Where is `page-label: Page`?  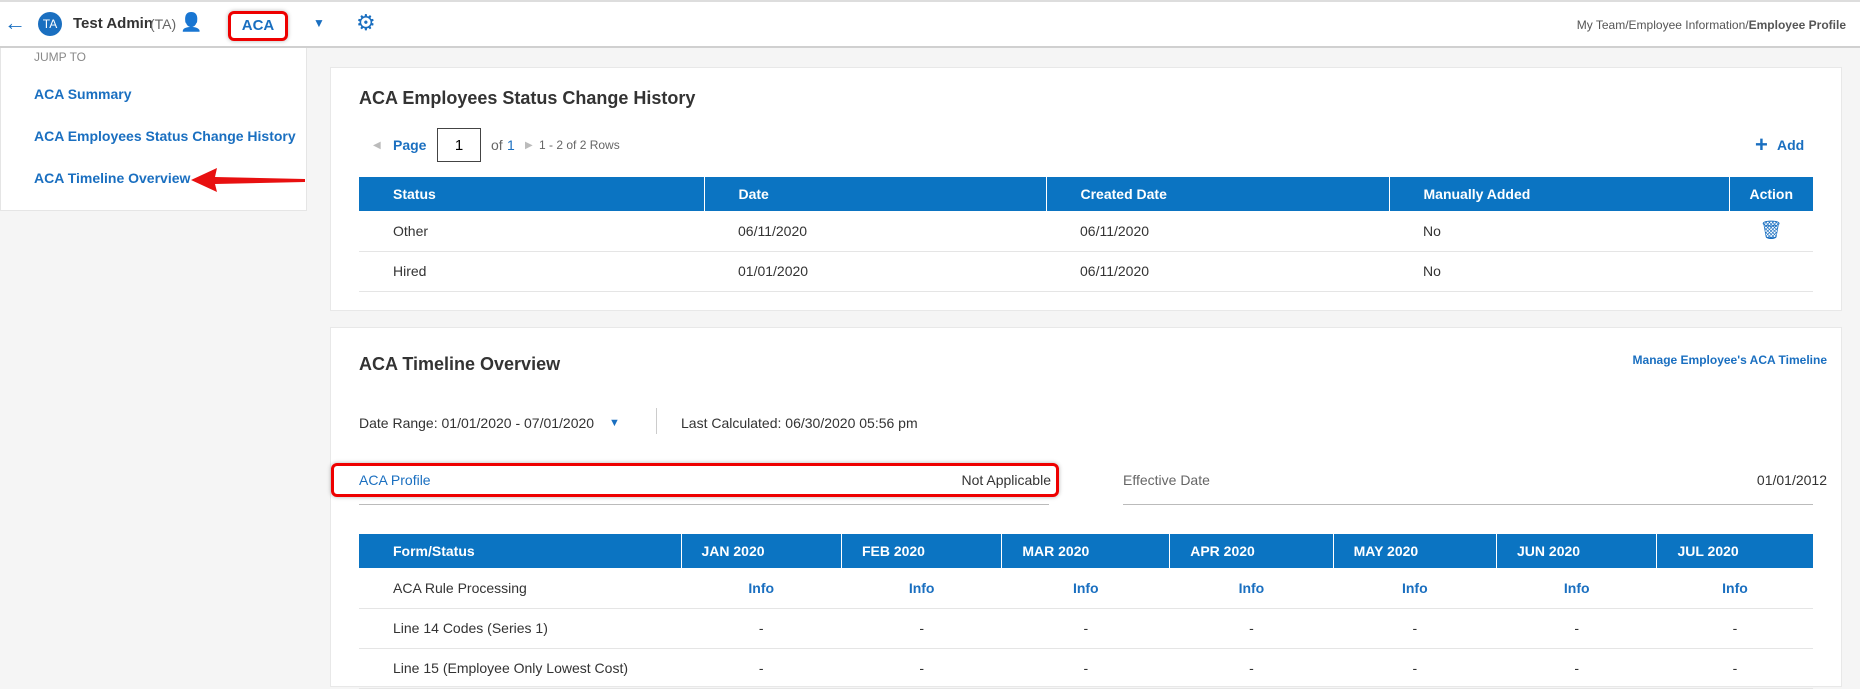
page-label: Page is located at coordinates (410, 145).